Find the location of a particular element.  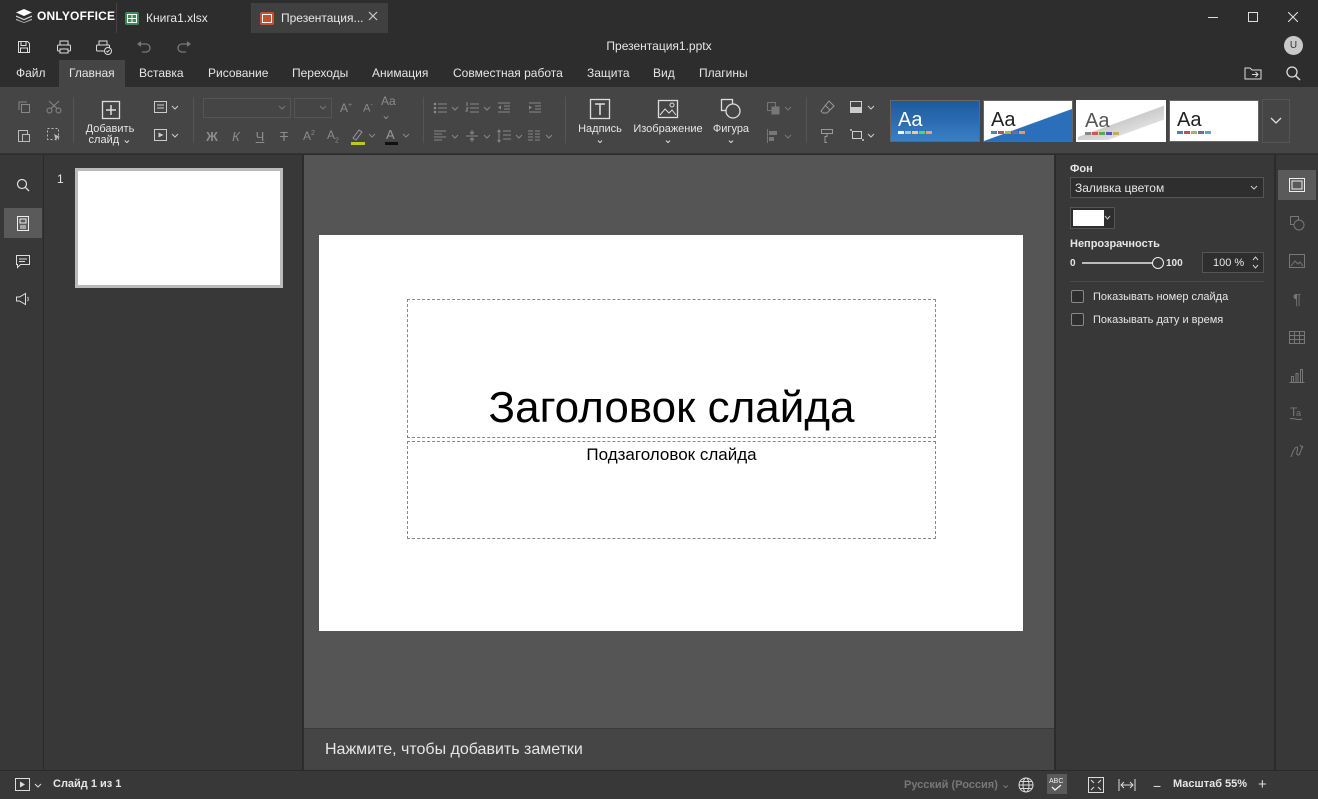

theme-official: Aa is located at coordinates (1214, 121).